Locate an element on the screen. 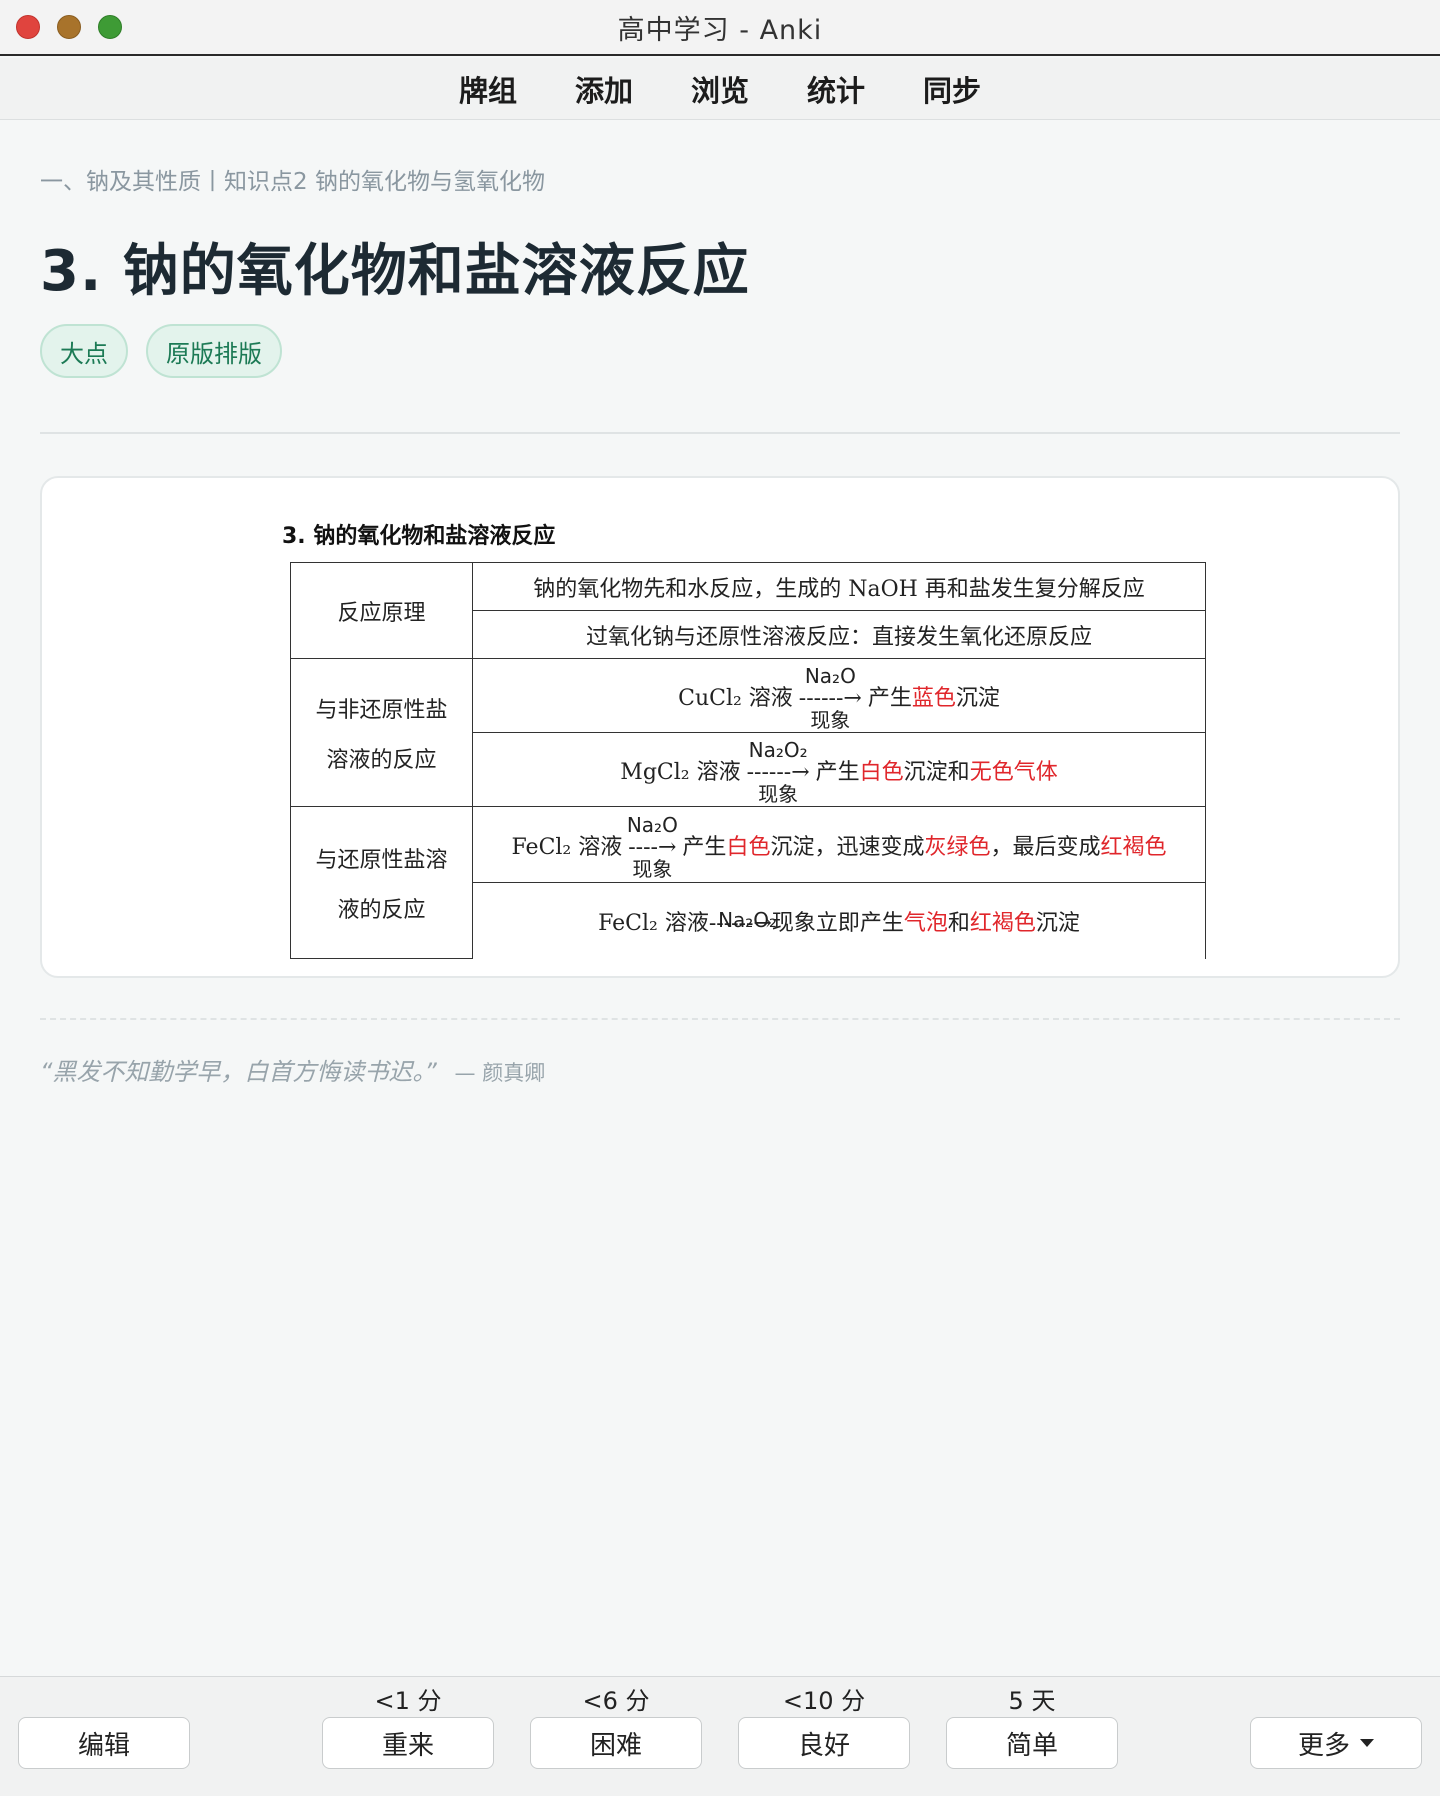  interval-hard: <6 分 is located at coordinates (616, 1701).